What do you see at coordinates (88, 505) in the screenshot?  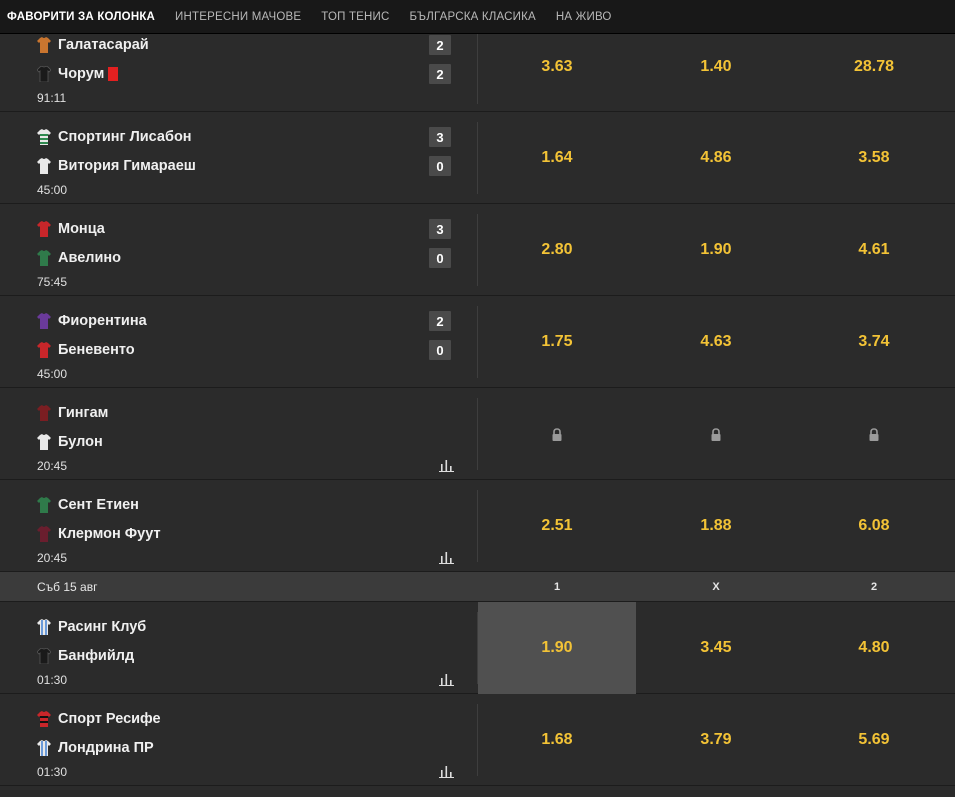 I see `home-team: Сент Етиен` at bounding box center [88, 505].